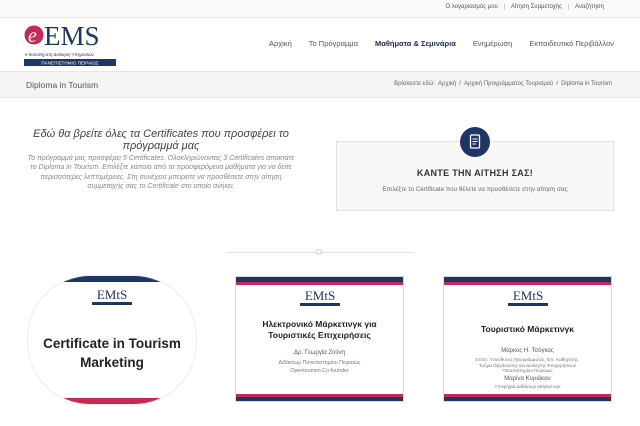 This screenshot has height=426, width=640. What do you see at coordinates (527, 379) in the screenshot?
I see `card-instructor-2: Μαρίνα Κυριάκου` at bounding box center [527, 379].